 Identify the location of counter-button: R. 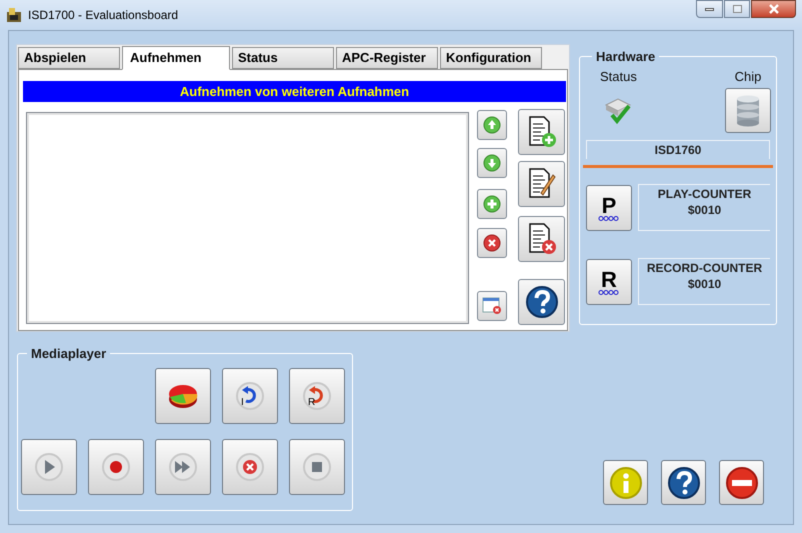
(609, 282).